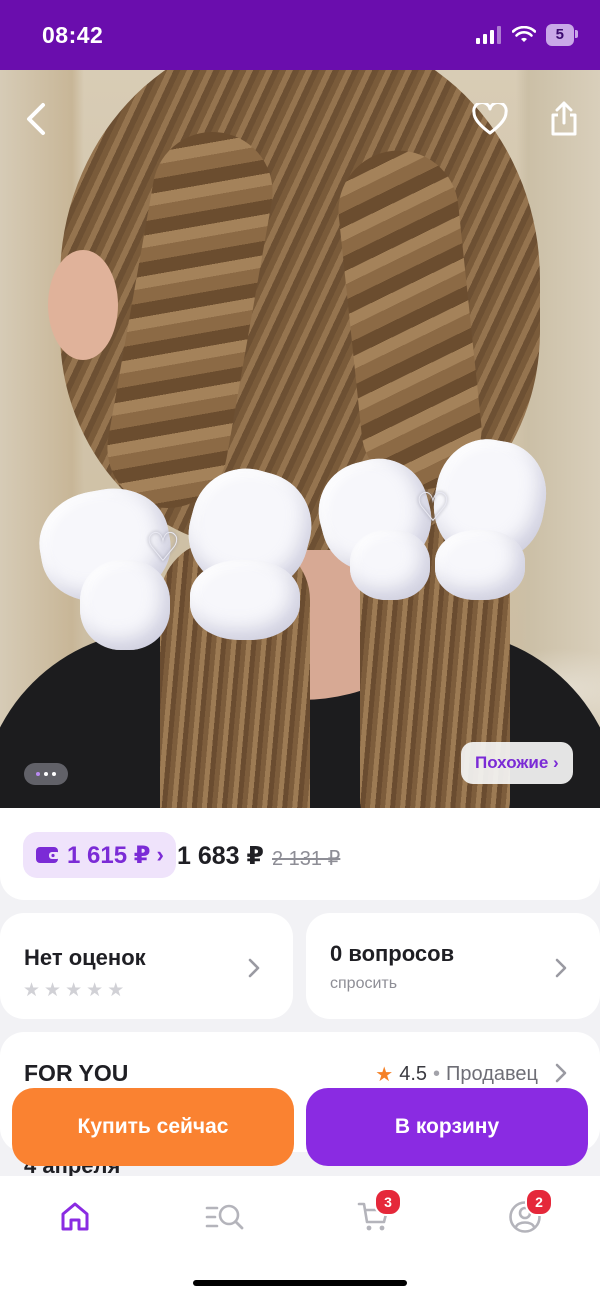 The image size is (600, 1297). I want to click on price-card: 1 615 ₽ › 1 683 ₽ 2 131 ₽, so click(300, 854).